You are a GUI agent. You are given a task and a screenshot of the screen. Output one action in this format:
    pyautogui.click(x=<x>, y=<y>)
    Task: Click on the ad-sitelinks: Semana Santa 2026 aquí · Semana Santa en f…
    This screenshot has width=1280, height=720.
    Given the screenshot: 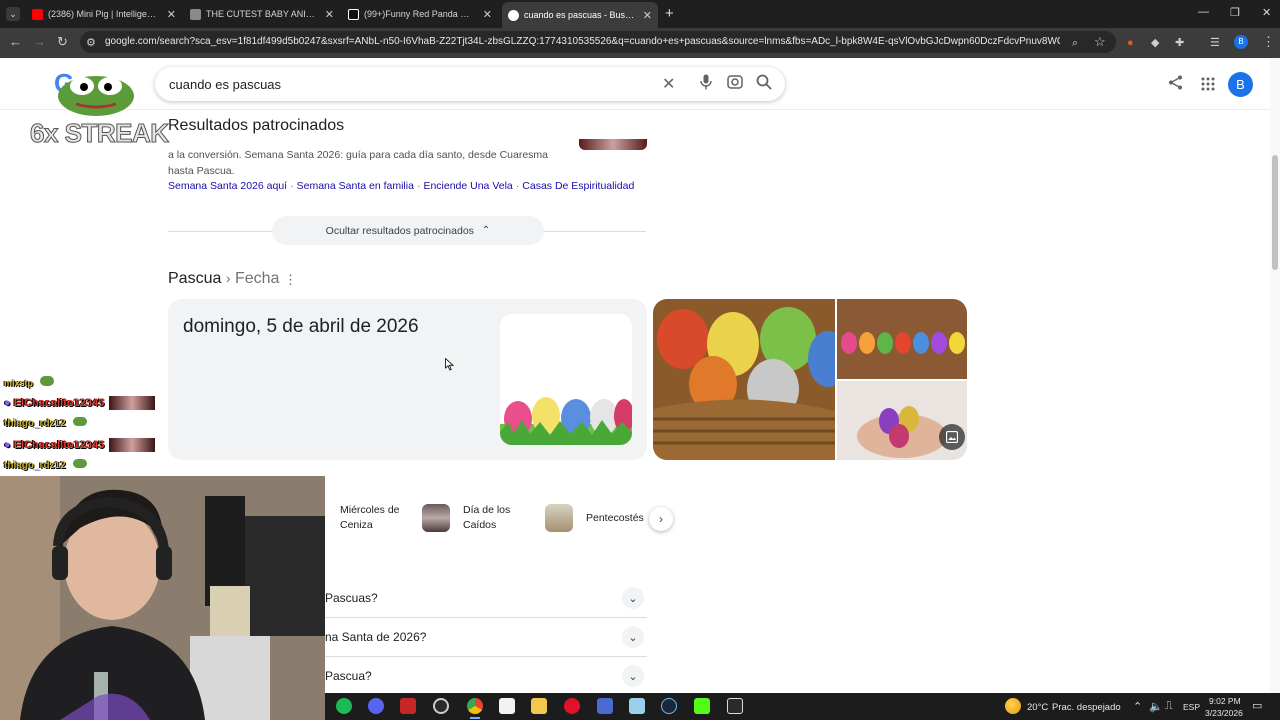 What is the action you would take?
    pyautogui.click(x=401, y=186)
    